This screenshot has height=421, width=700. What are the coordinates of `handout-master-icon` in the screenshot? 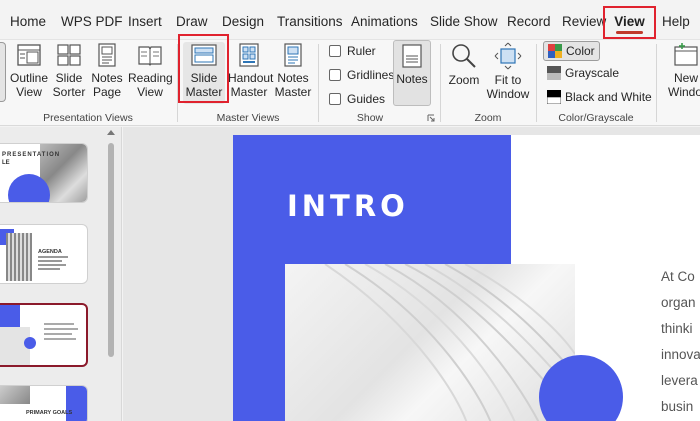 It's located at (249, 55).